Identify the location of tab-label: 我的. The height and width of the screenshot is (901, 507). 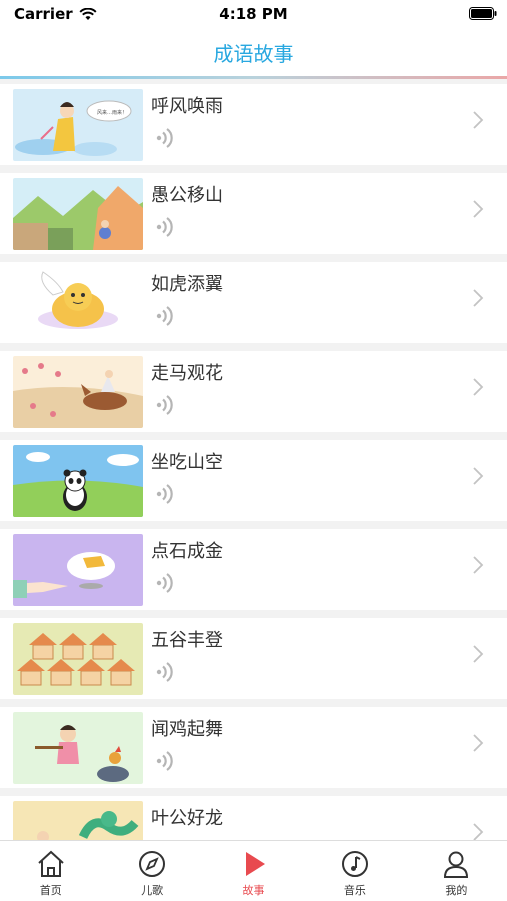
(456, 890).